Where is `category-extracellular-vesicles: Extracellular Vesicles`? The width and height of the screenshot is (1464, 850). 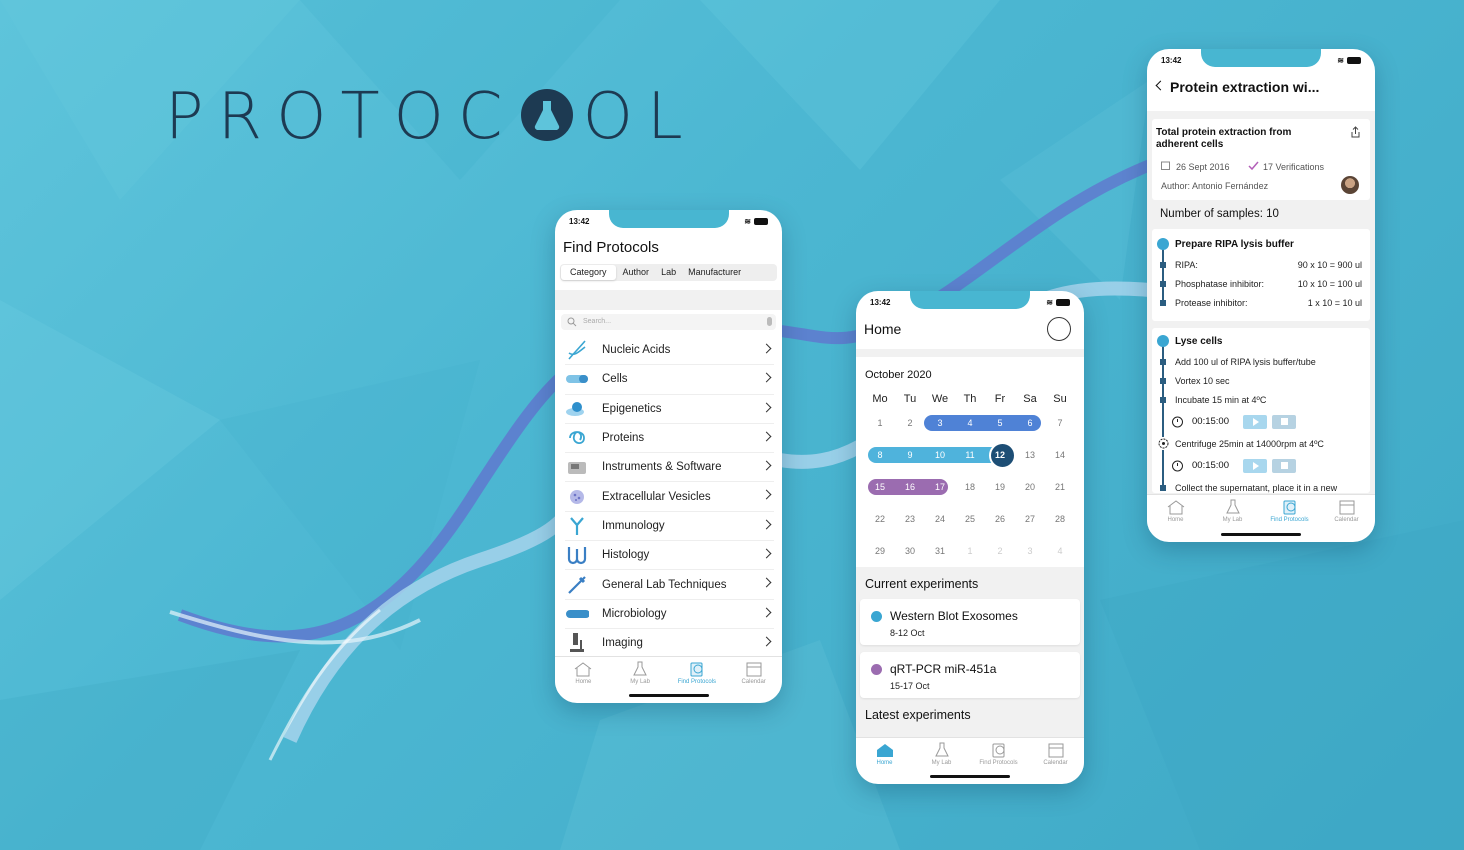 category-extracellular-vesicles: Extracellular Vesicles is located at coordinates (669, 497).